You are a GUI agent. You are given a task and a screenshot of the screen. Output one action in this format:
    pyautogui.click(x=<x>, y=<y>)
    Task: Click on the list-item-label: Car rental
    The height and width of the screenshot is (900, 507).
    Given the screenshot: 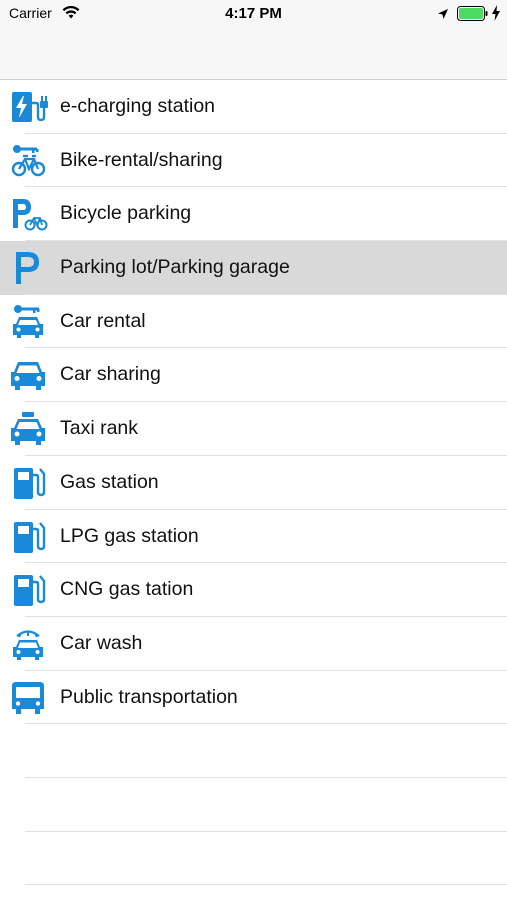 What is the action you would take?
    pyautogui.click(x=103, y=320)
    